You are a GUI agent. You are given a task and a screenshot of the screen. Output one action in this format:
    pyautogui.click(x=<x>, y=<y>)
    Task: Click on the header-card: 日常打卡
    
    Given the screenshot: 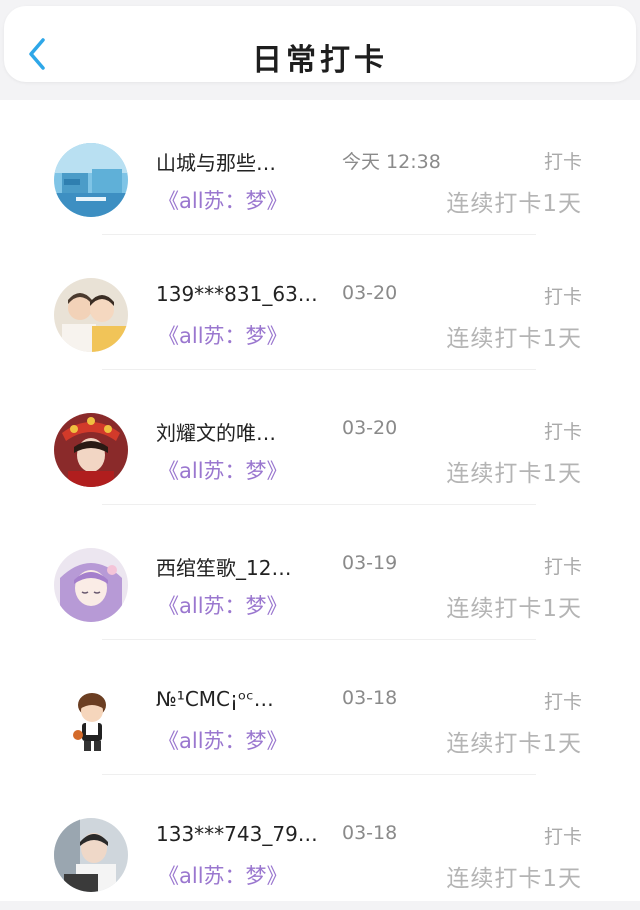 What is the action you would take?
    pyautogui.click(x=320, y=44)
    